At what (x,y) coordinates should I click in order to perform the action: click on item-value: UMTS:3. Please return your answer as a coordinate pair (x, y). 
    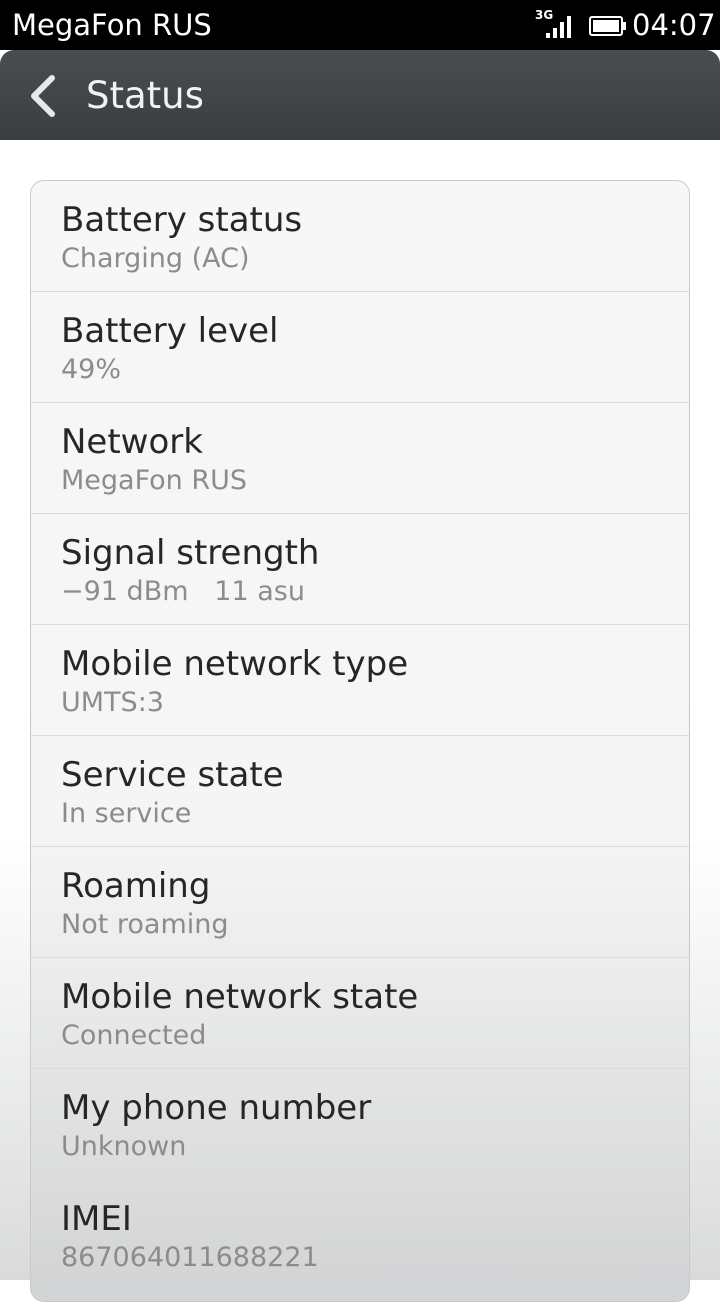
    Looking at the image, I should click on (112, 702).